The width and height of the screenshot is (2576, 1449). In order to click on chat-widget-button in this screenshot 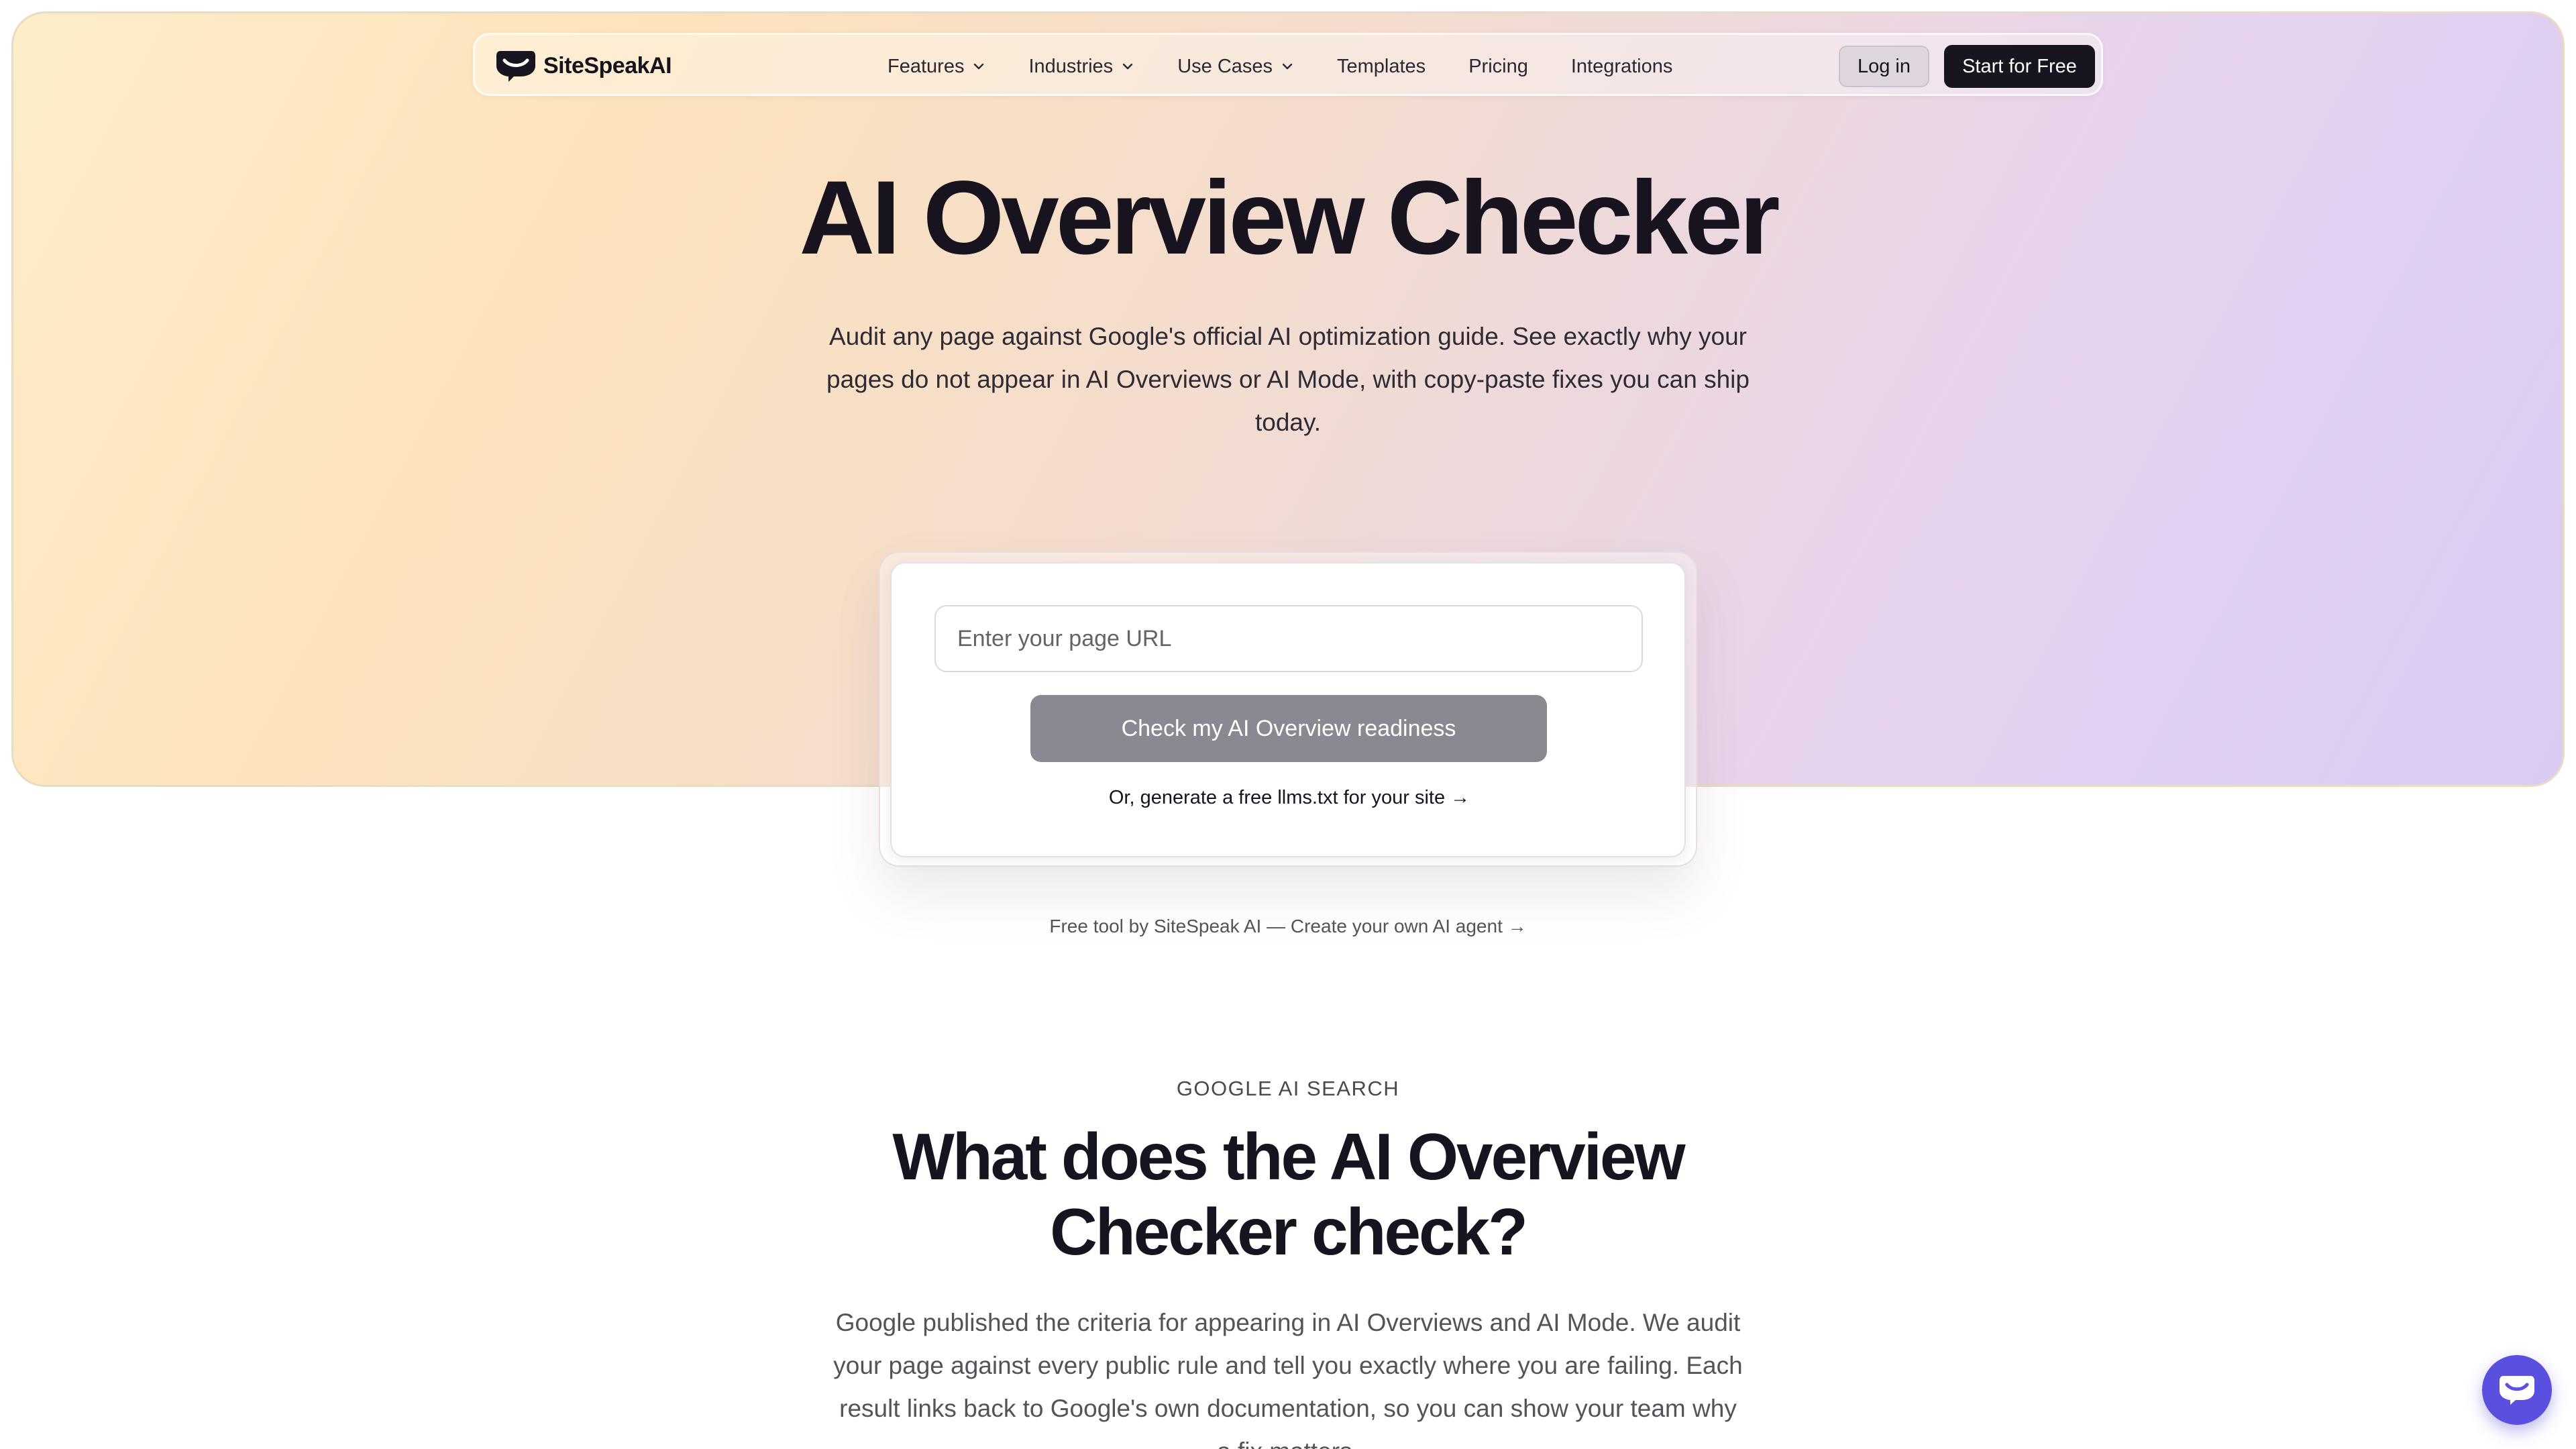, I will do `click(2517, 1390)`.